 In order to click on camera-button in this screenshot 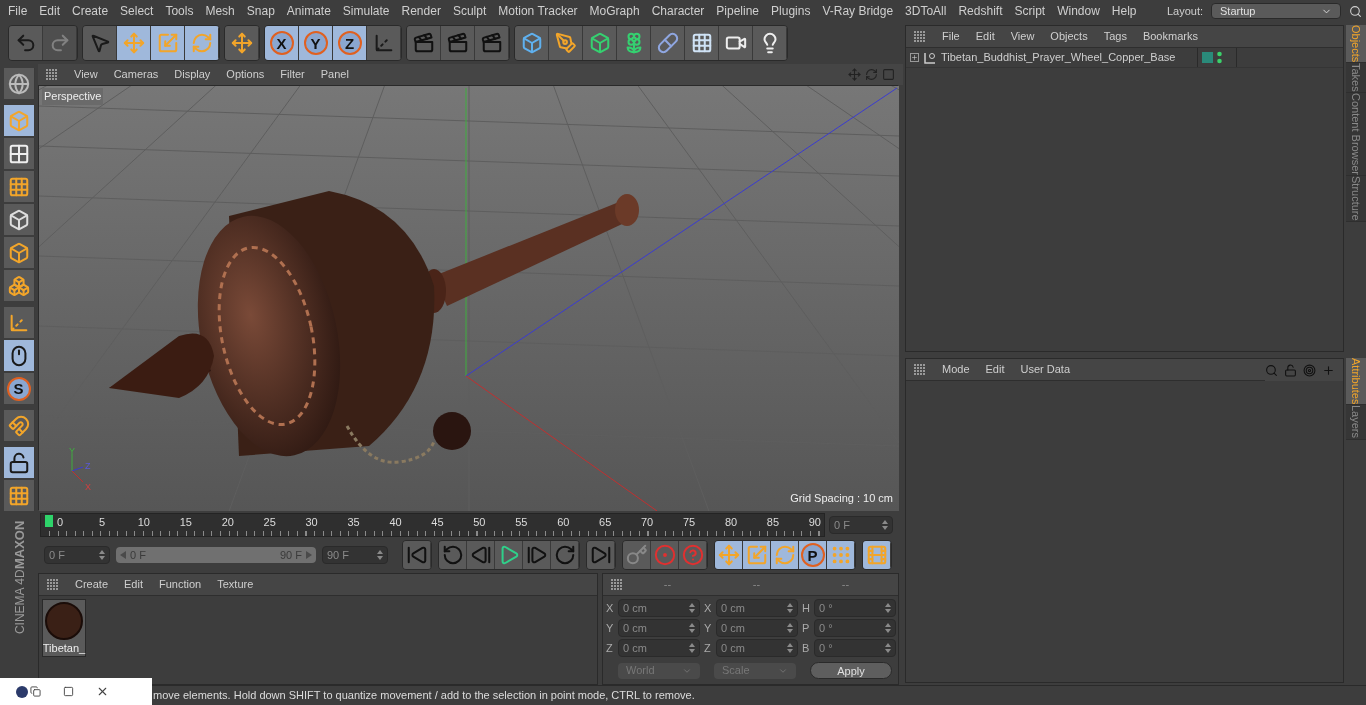, I will do `click(736, 43)`.